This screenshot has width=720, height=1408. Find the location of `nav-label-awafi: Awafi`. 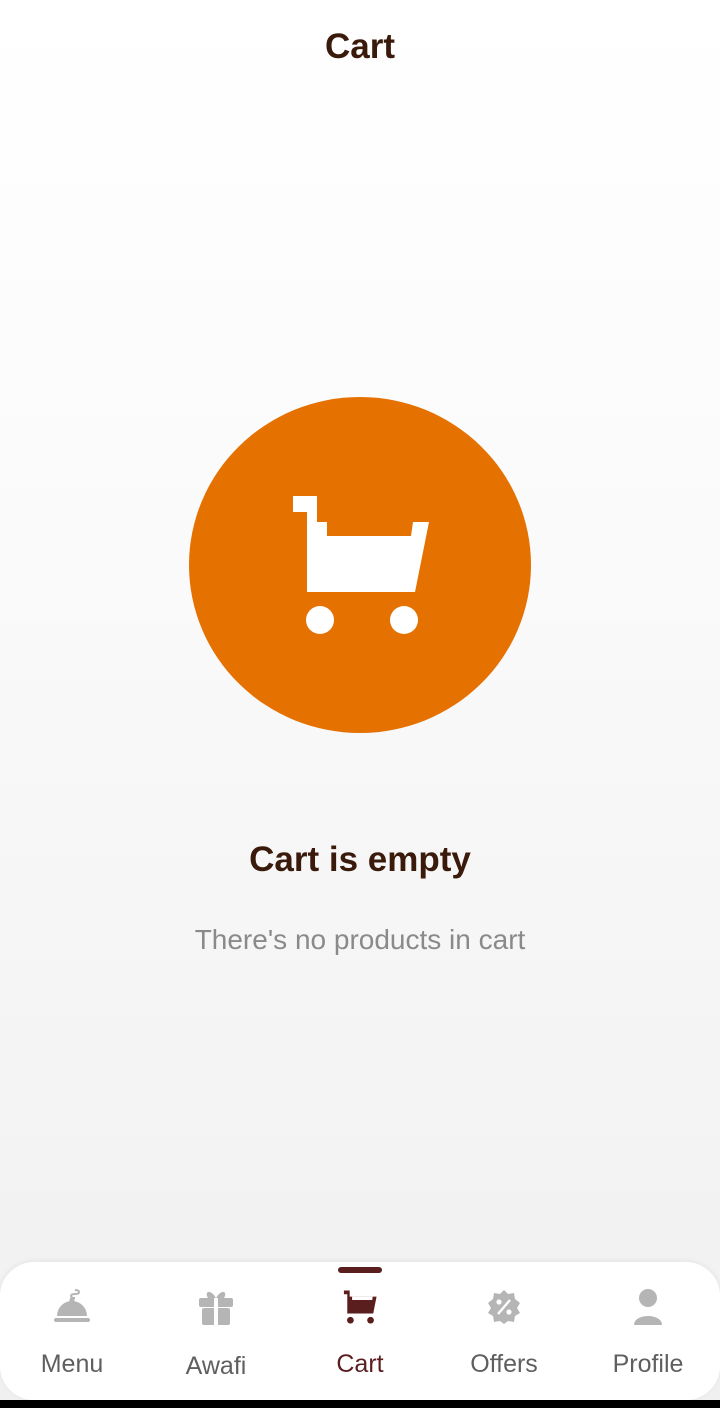

nav-label-awafi: Awafi is located at coordinates (216, 1366).